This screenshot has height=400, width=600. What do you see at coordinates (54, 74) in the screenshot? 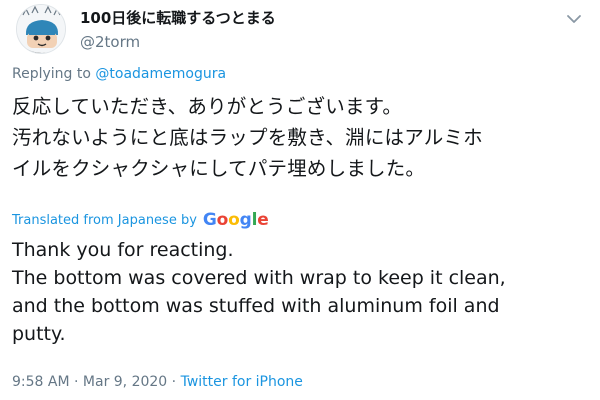
I see `replying-to-label: Replying to` at bounding box center [54, 74].